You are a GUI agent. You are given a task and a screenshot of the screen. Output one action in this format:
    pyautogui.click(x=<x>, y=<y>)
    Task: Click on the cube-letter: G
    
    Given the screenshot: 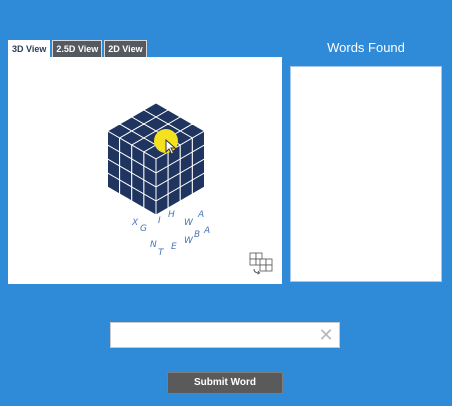 What is the action you would take?
    pyautogui.click(x=143, y=229)
    